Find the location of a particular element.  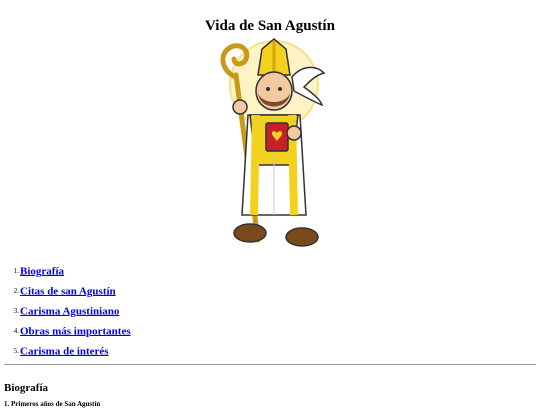

toc-link-obras: Obras más importantes is located at coordinates (75, 331).